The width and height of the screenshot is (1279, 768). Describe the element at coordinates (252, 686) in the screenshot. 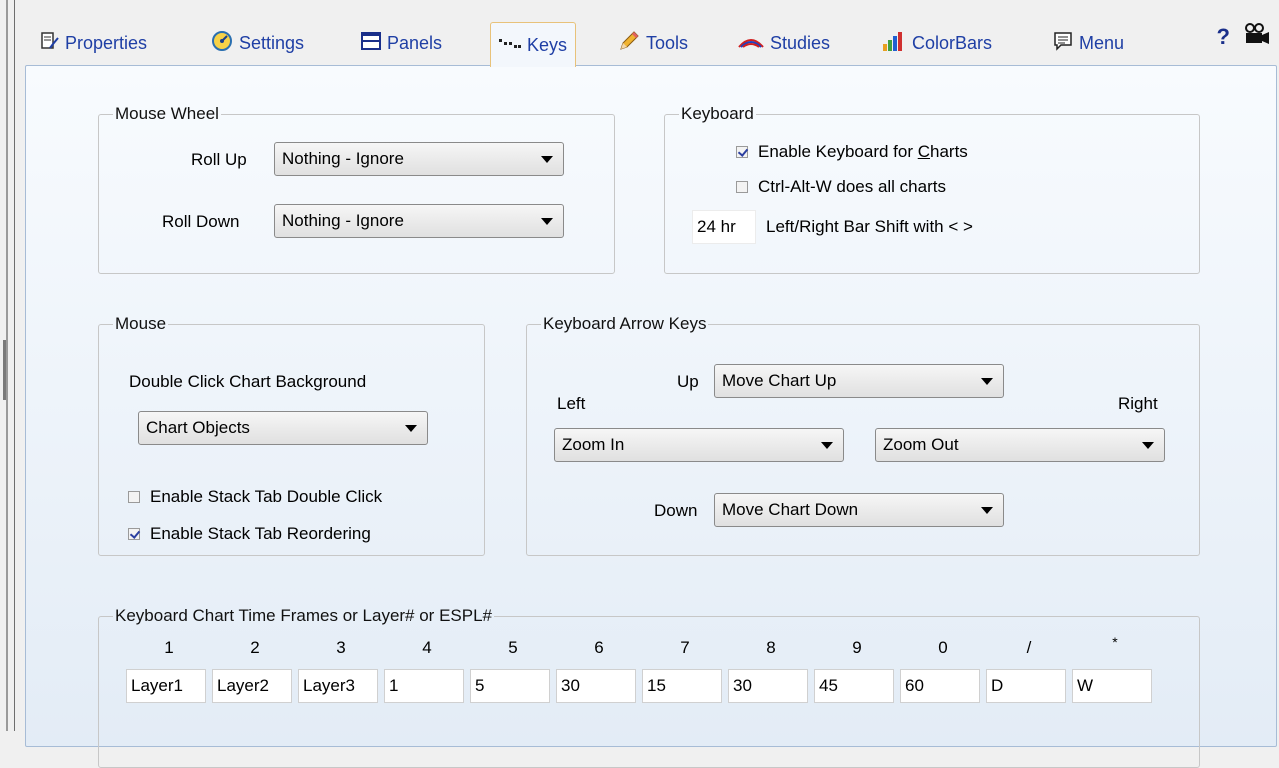

I see `time-frame-input-2: Layer2` at that location.